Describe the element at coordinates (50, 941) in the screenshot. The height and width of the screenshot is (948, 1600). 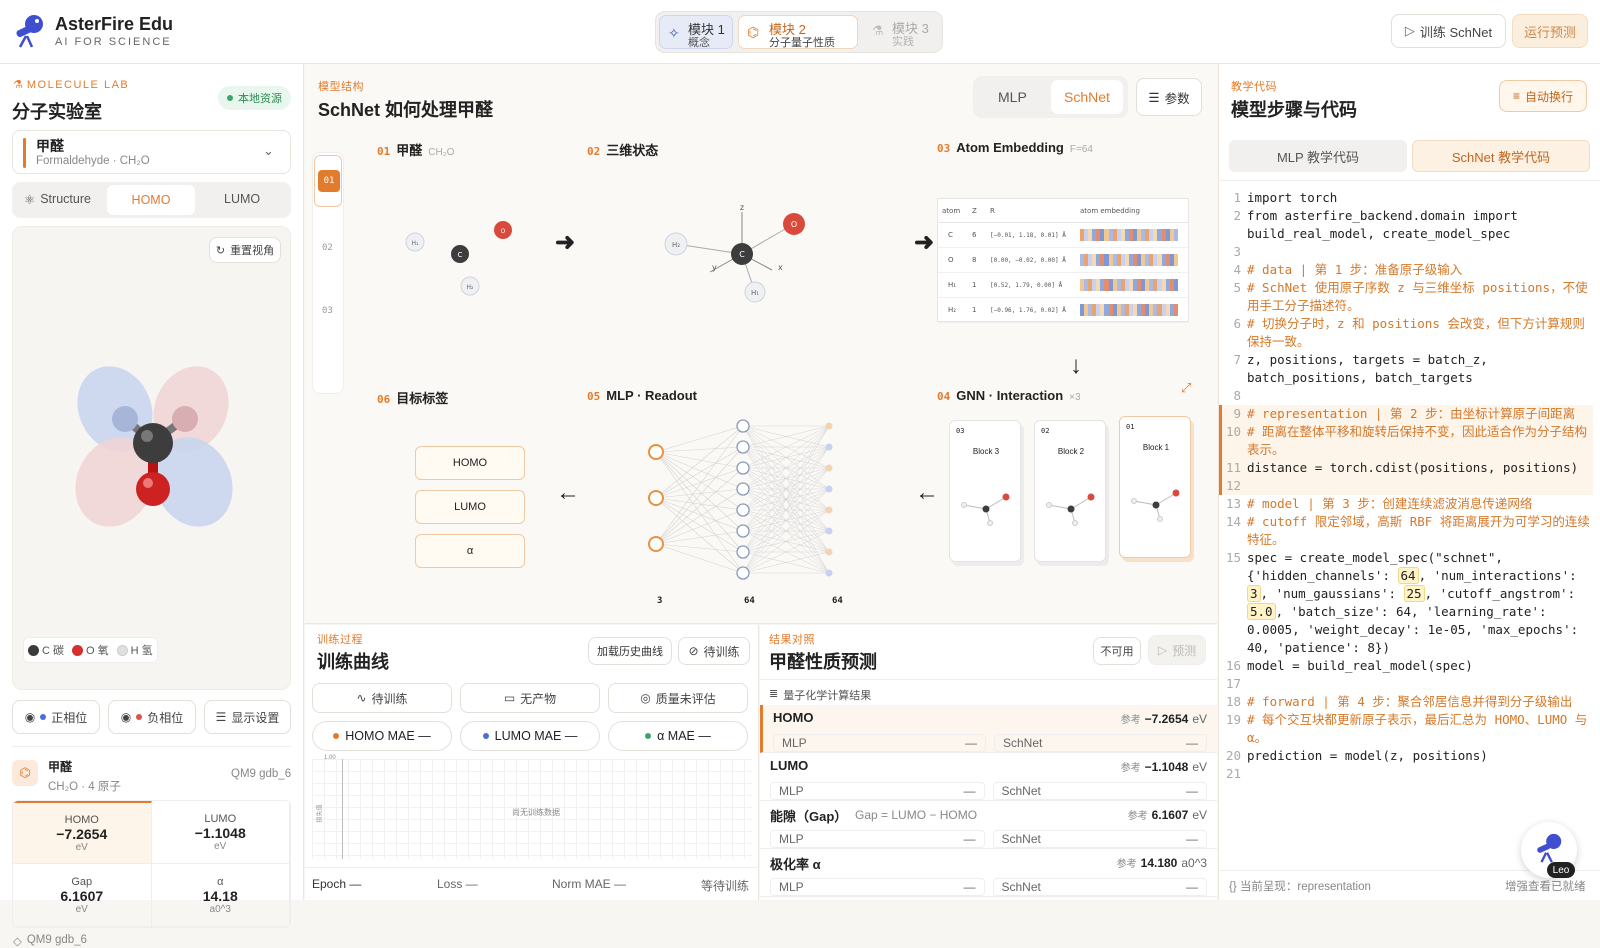
I see `dataset-footer: ◇ QM9 gdb_6` at that location.